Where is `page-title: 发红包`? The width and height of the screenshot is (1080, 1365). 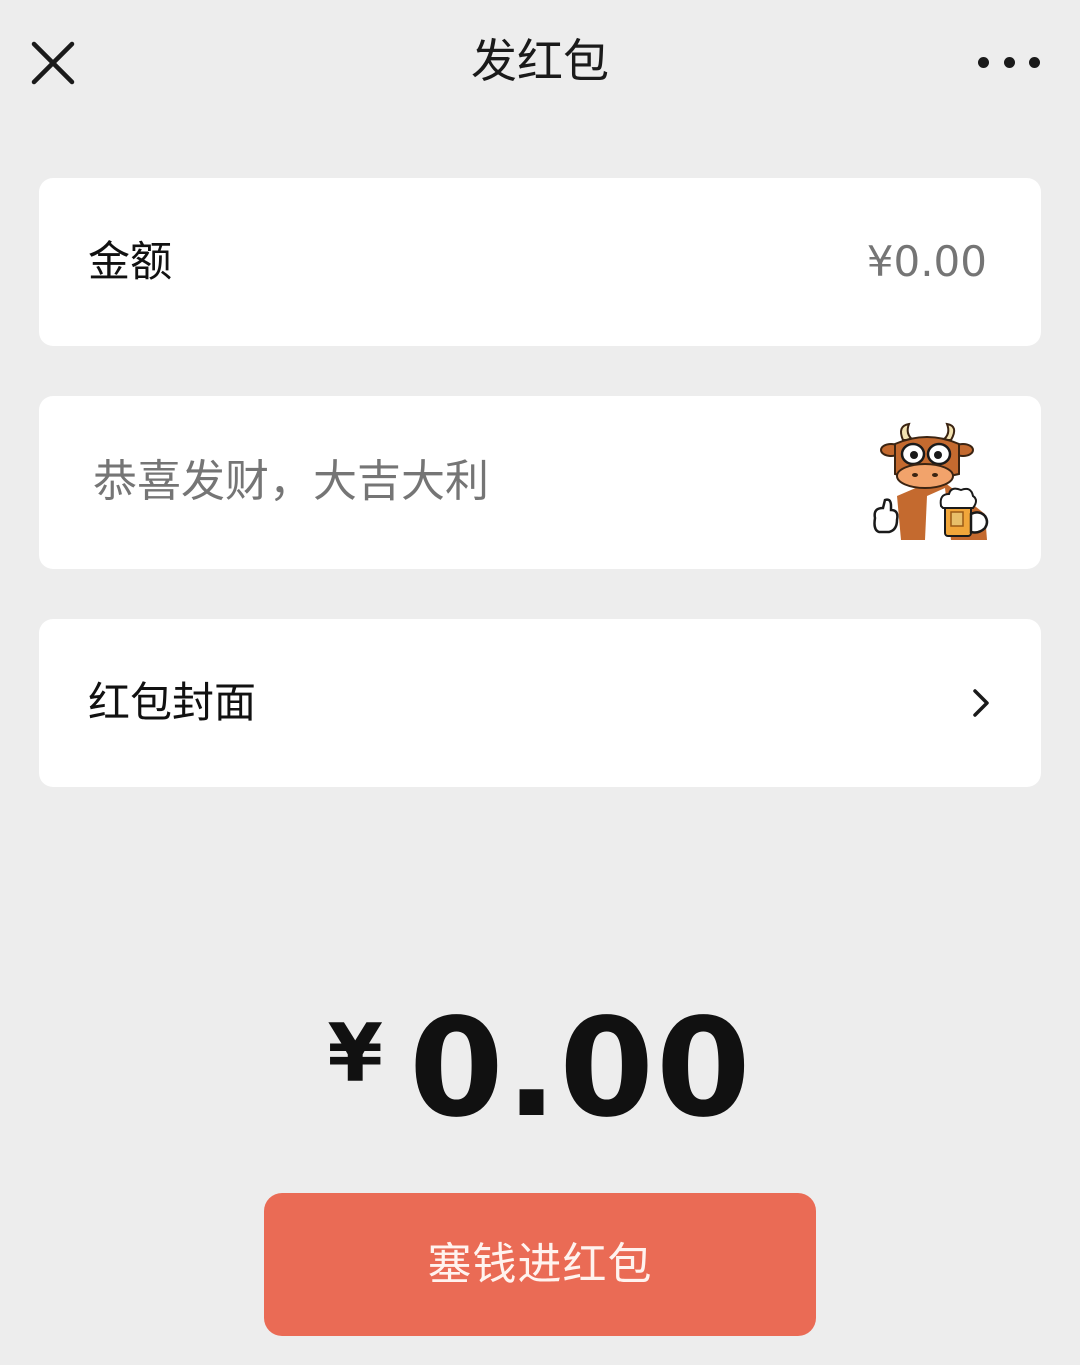 page-title: 发红包 is located at coordinates (540, 61).